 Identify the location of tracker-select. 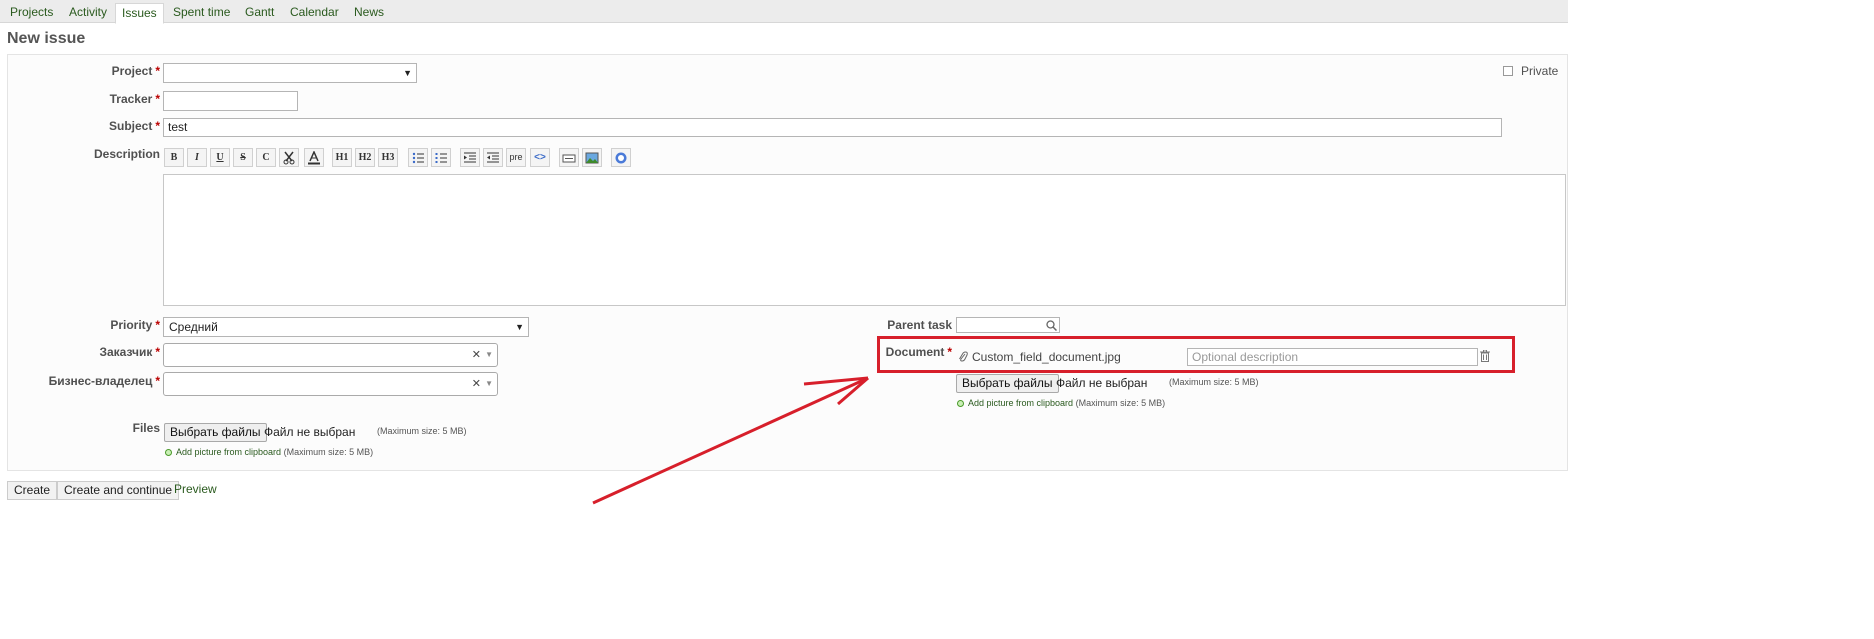
(230, 101).